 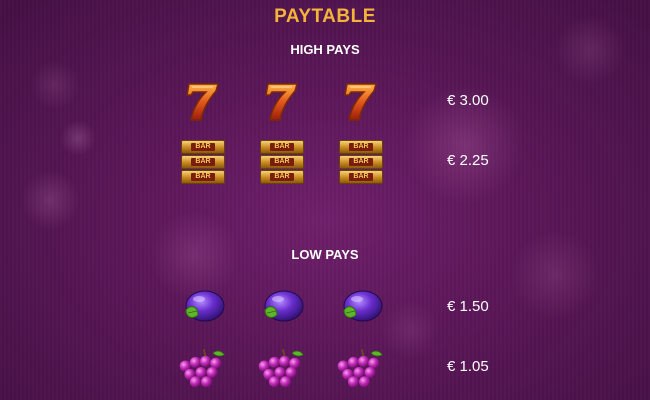 What do you see at coordinates (325, 16) in the screenshot?
I see `paytable-title: PAYTABLE` at bounding box center [325, 16].